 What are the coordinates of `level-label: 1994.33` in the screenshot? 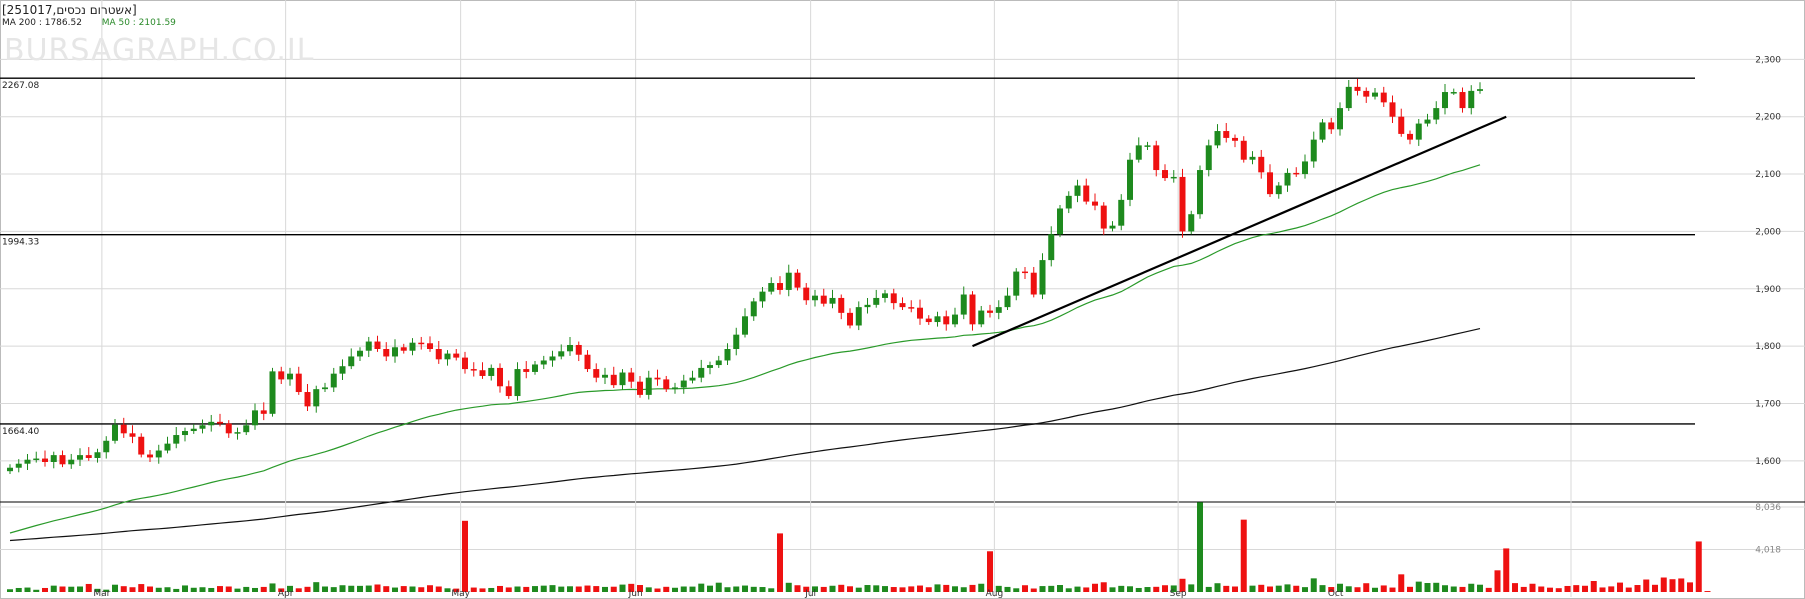 It's located at (20, 243).